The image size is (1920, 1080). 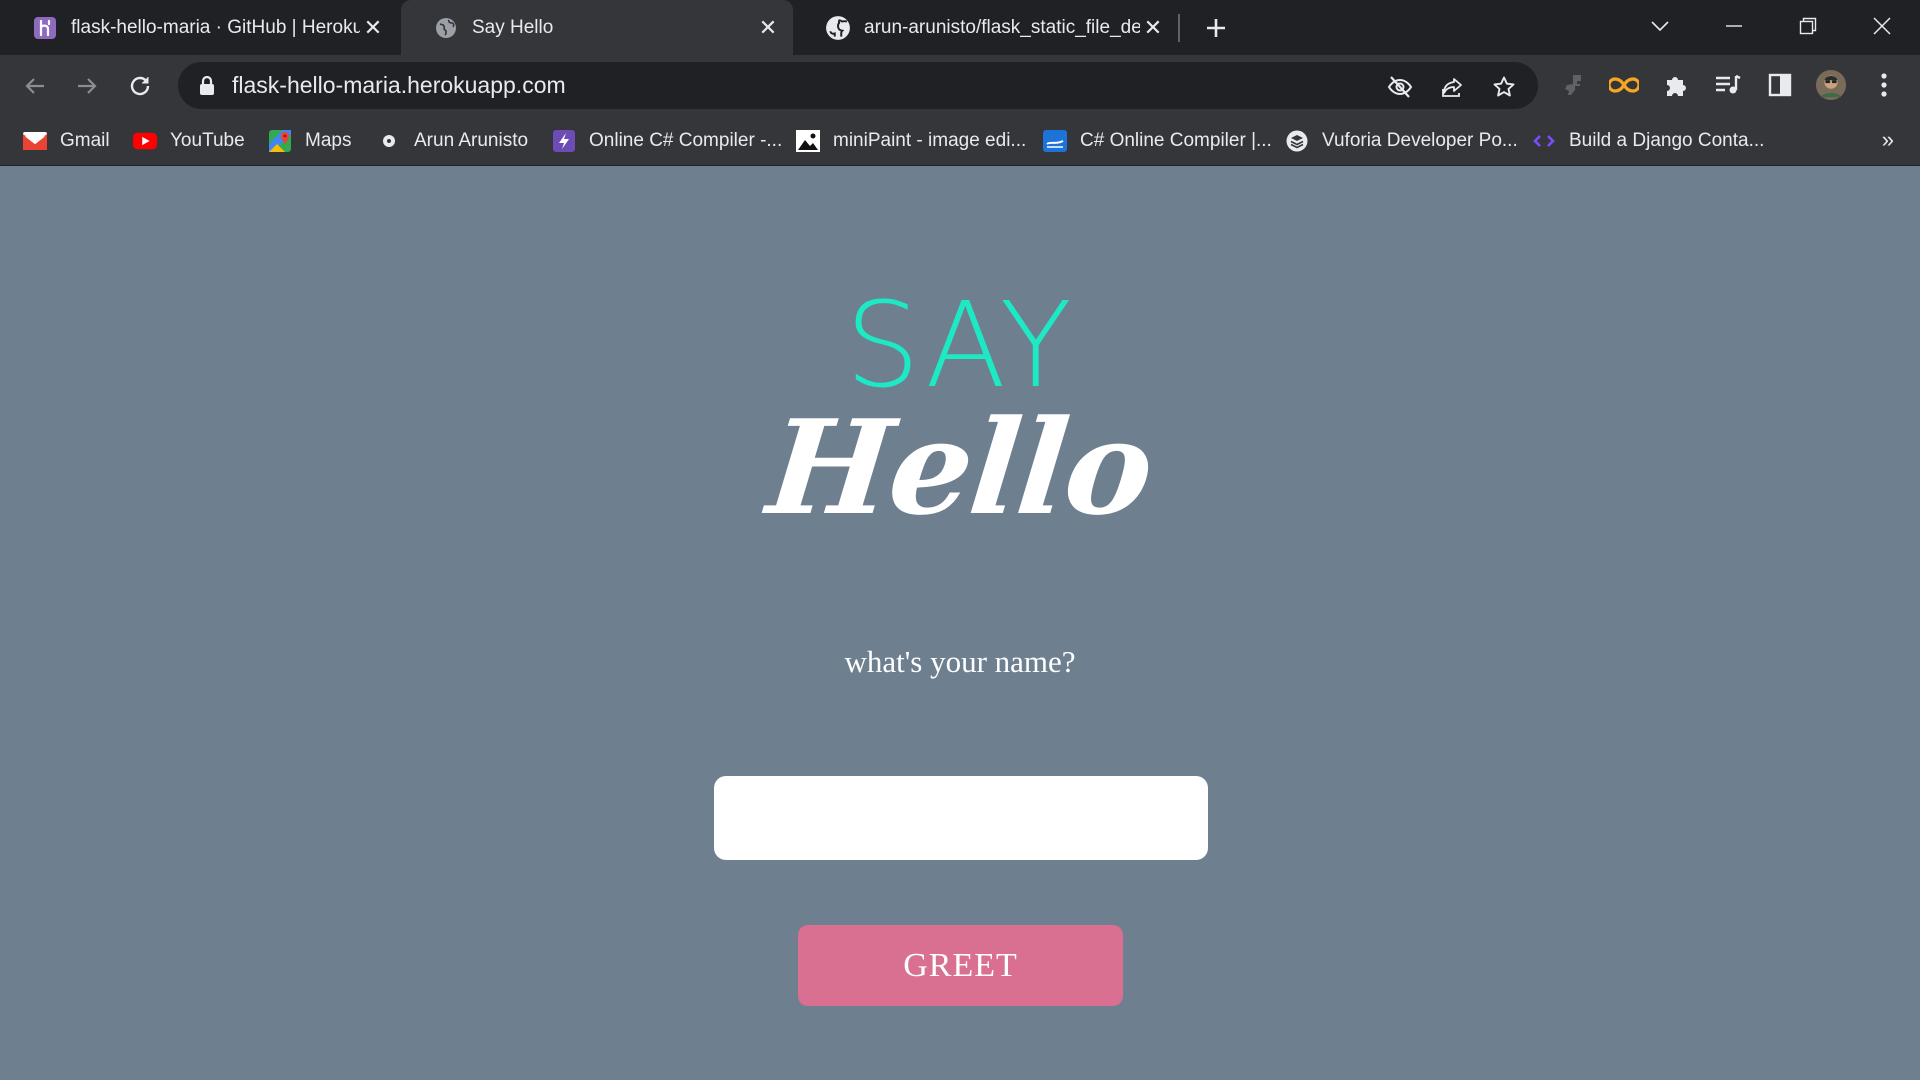 I want to click on eye-slash-icon, so click(x=1400, y=87).